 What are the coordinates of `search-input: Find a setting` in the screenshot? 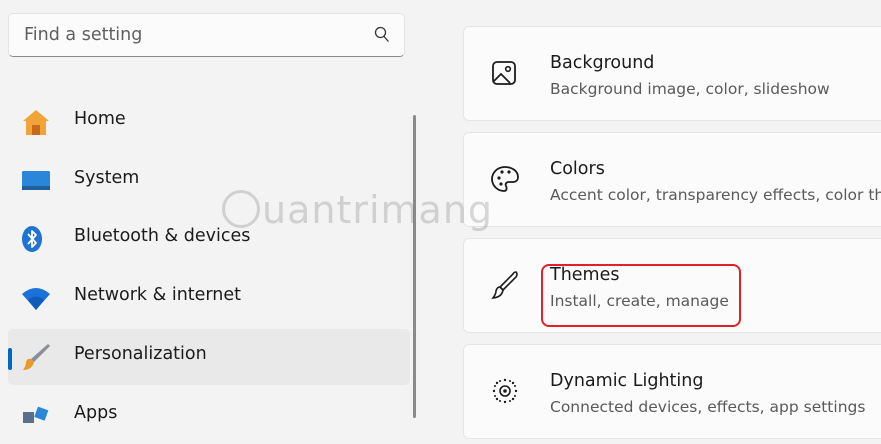 It's located at (83, 35).